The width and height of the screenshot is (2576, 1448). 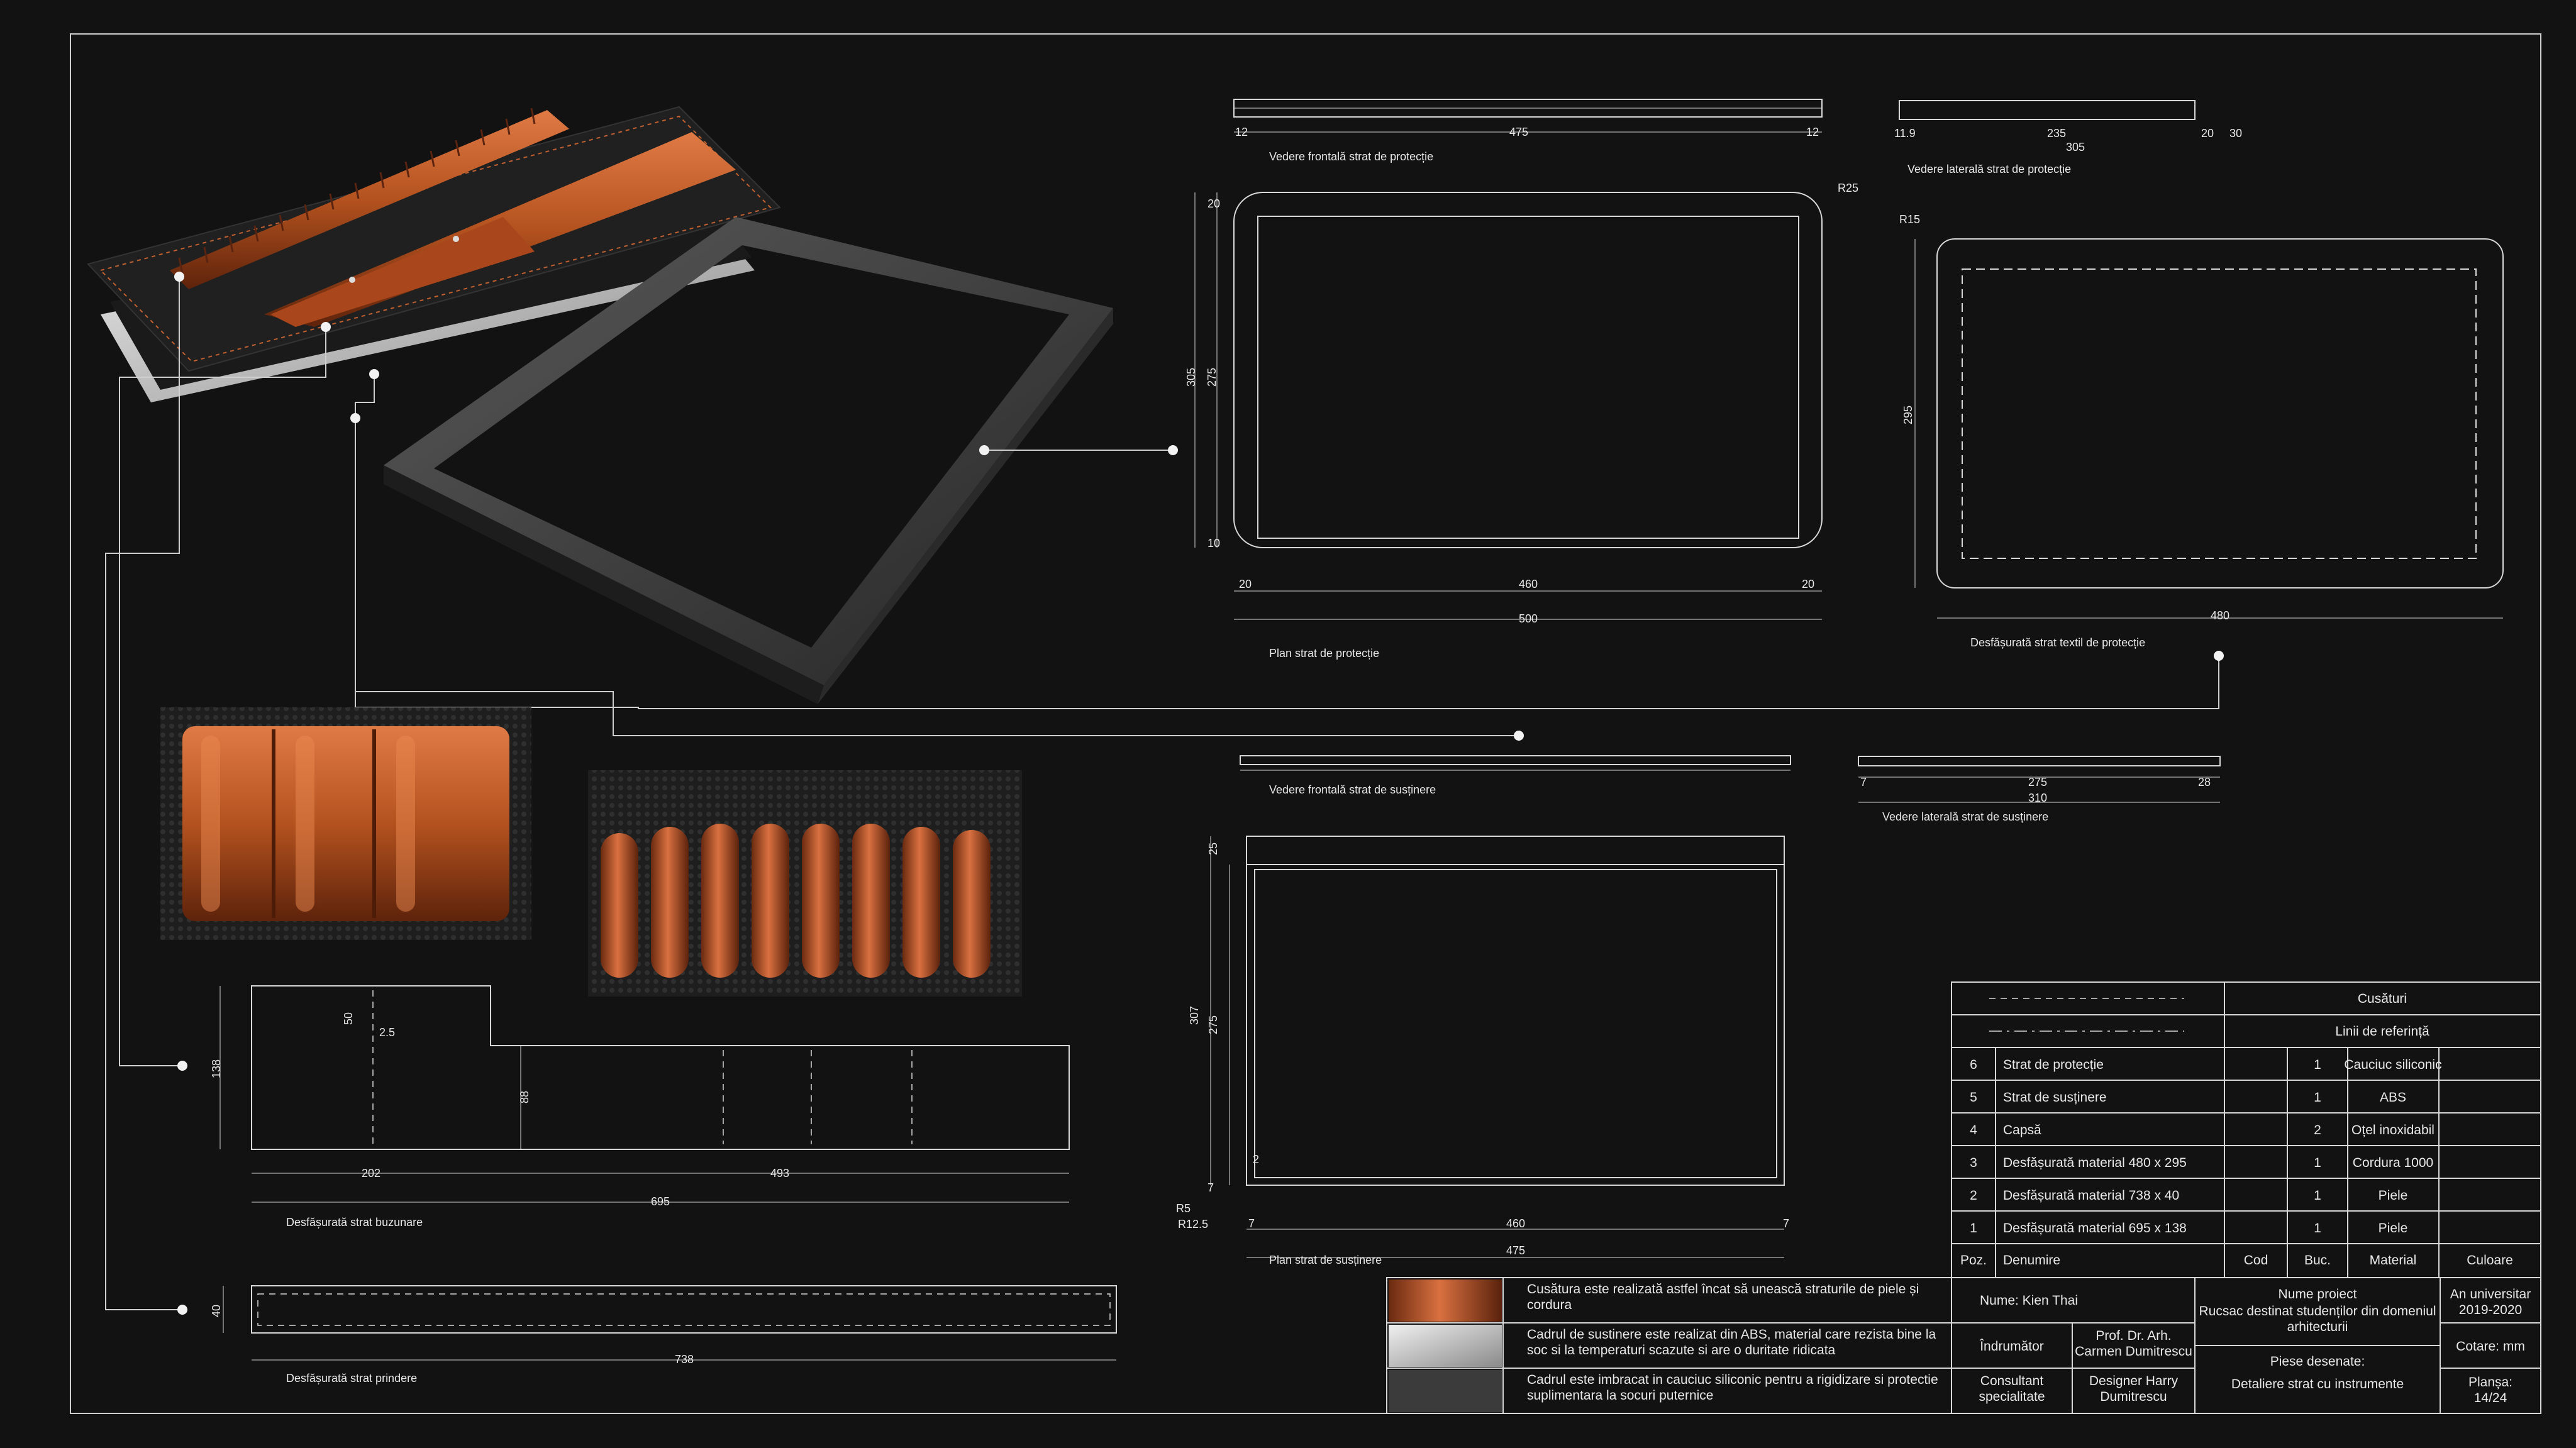 What do you see at coordinates (2056, 133) in the screenshot?
I see `svg-text: 235` at bounding box center [2056, 133].